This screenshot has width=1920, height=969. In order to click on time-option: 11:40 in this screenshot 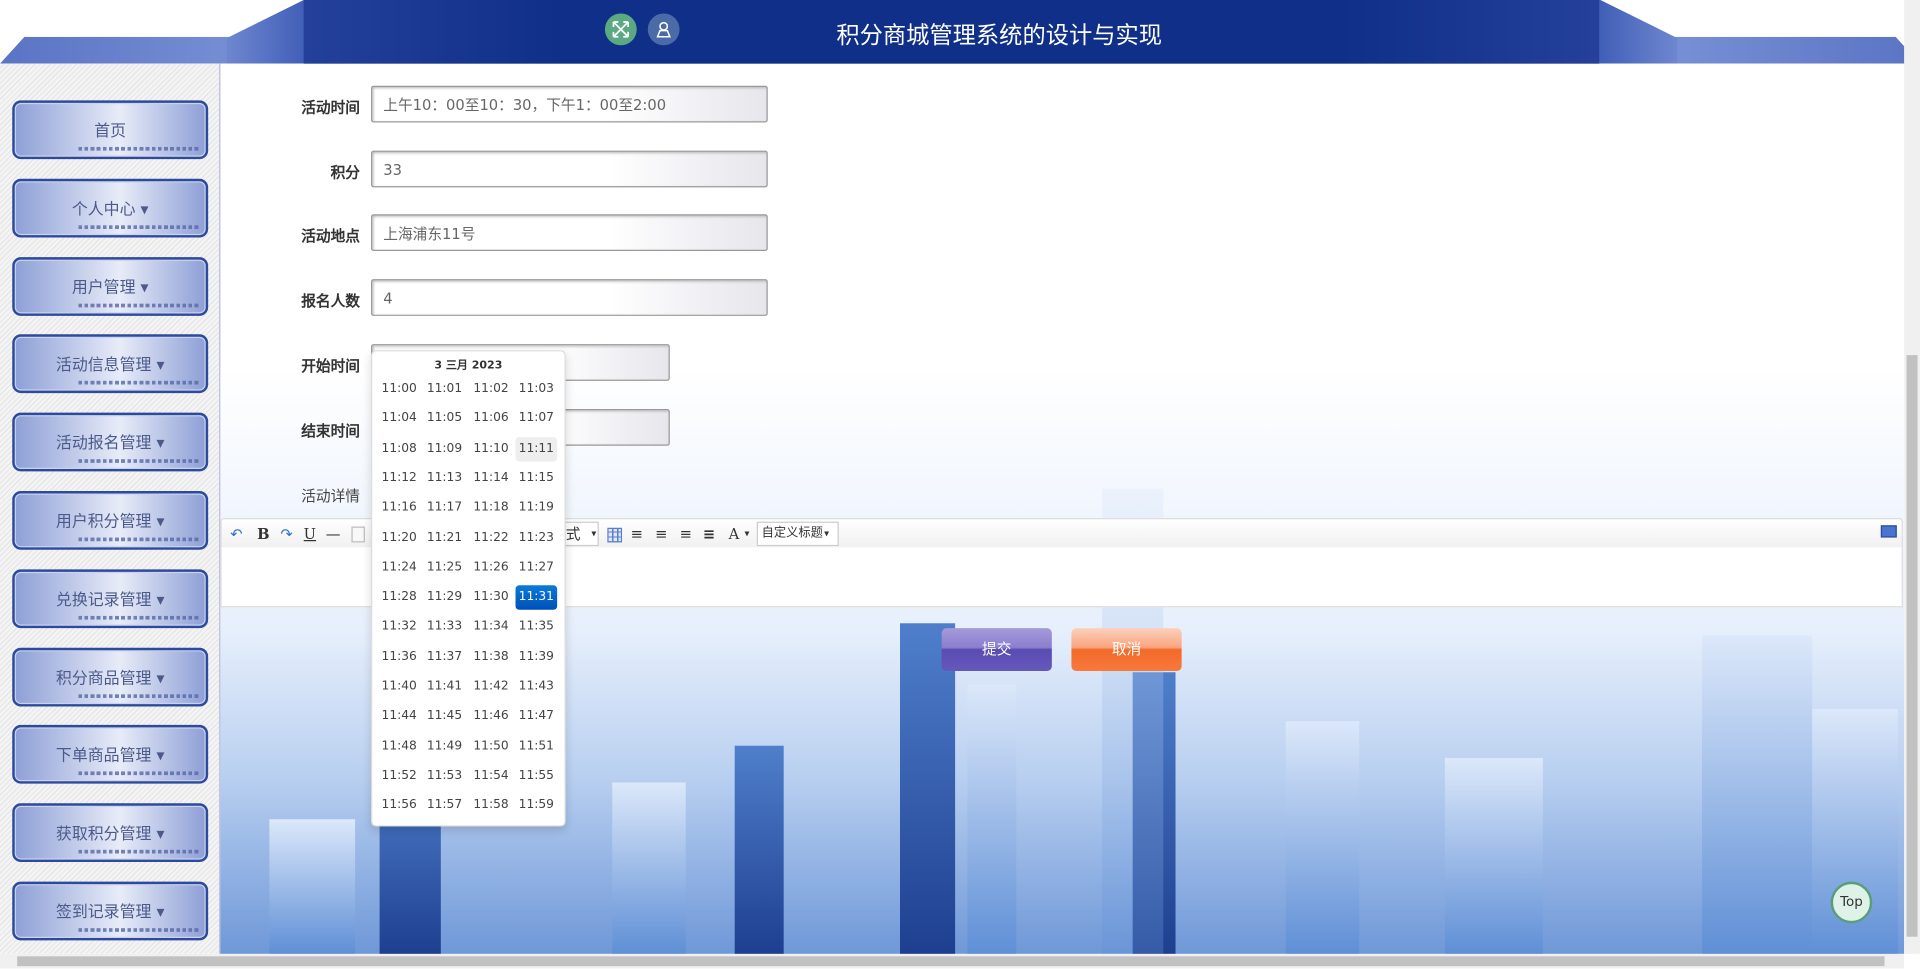, I will do `click(399, 687)`.